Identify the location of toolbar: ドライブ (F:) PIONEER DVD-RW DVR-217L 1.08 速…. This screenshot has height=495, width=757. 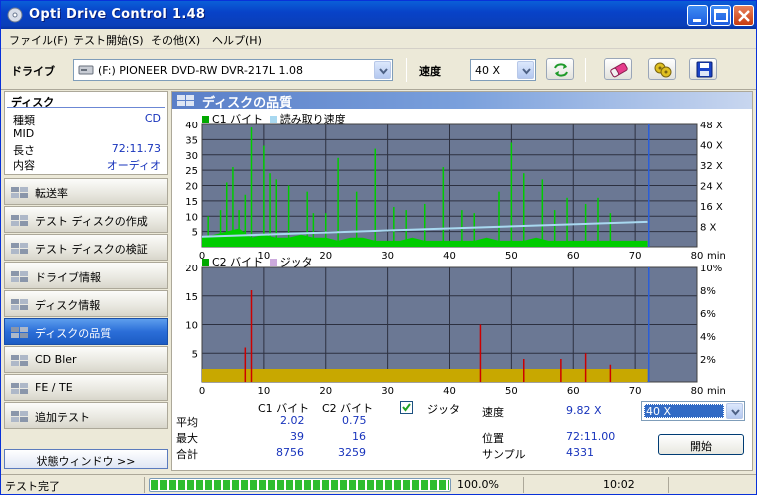
(378, 70).